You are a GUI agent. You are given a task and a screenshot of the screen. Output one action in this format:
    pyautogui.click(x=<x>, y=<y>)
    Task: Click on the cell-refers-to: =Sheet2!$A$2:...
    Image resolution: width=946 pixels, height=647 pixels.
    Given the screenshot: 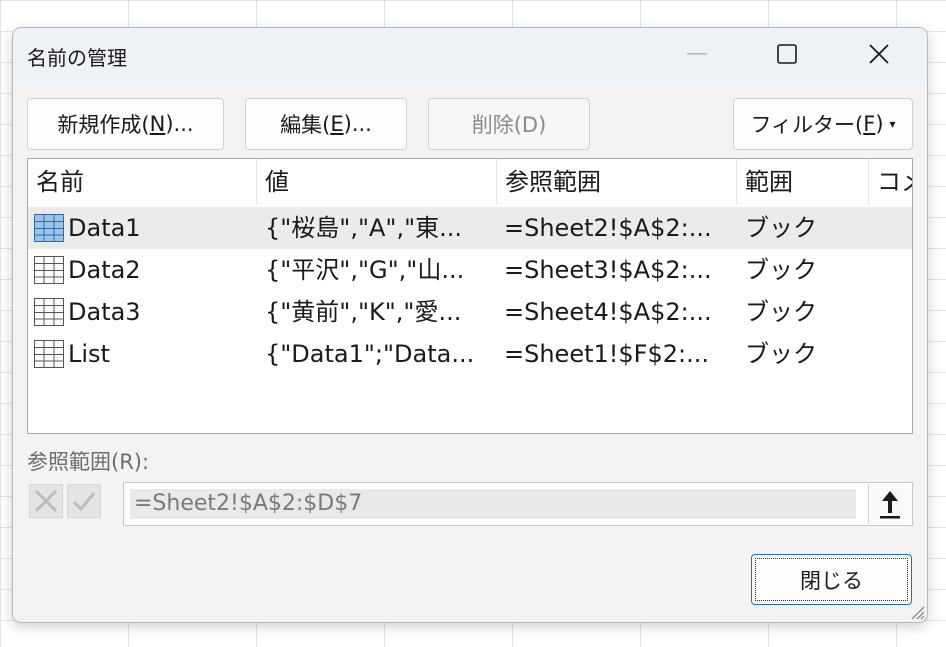 What is the action you would take?
    pyautogui.click(x=608, y=228)
    